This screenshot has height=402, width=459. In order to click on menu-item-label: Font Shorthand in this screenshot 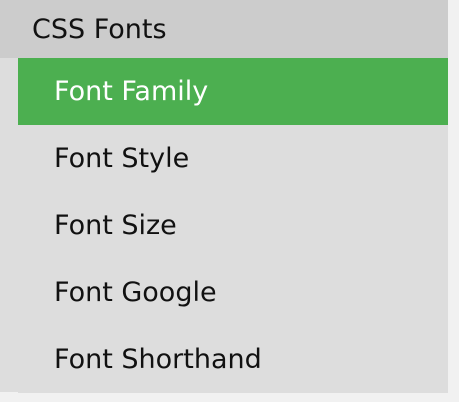, I will do `click(158, 359)`.